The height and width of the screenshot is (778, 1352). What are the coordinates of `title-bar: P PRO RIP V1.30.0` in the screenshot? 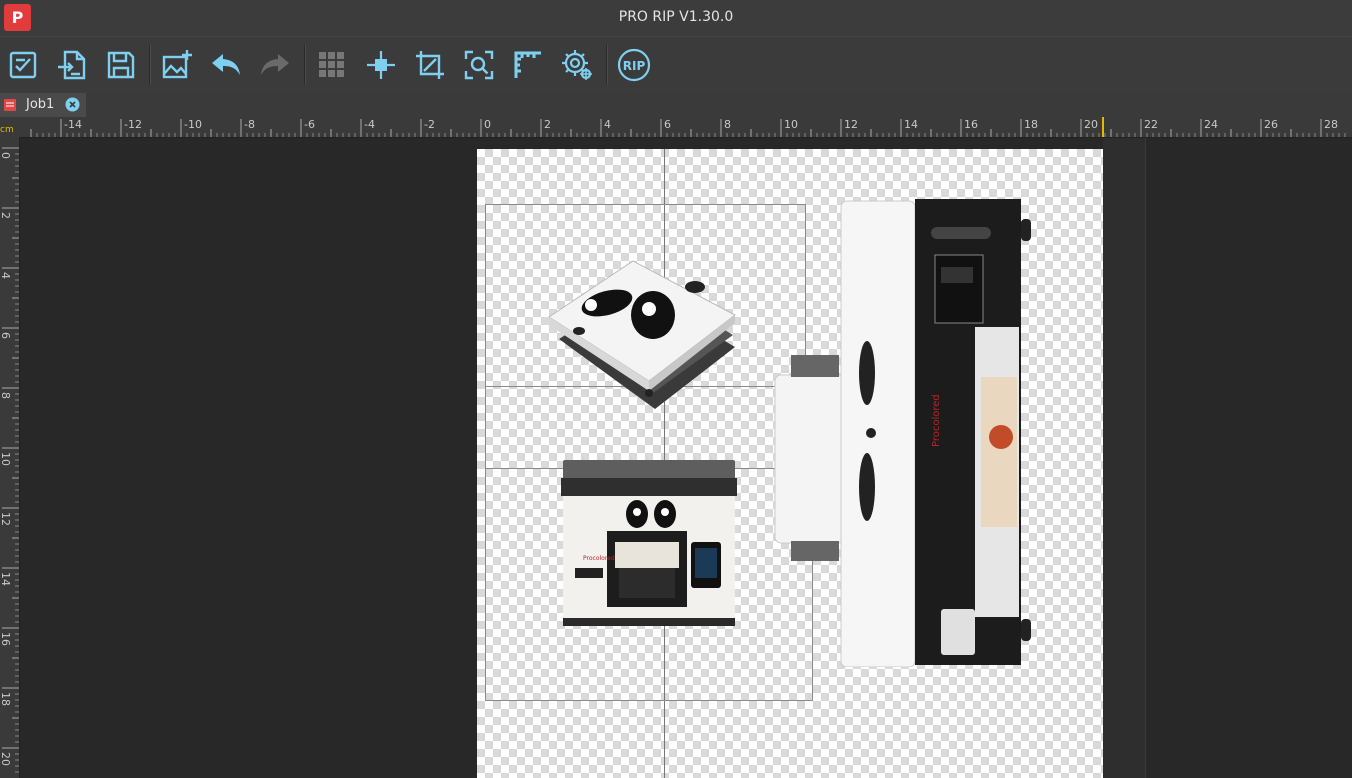 It's located at (676, 18).